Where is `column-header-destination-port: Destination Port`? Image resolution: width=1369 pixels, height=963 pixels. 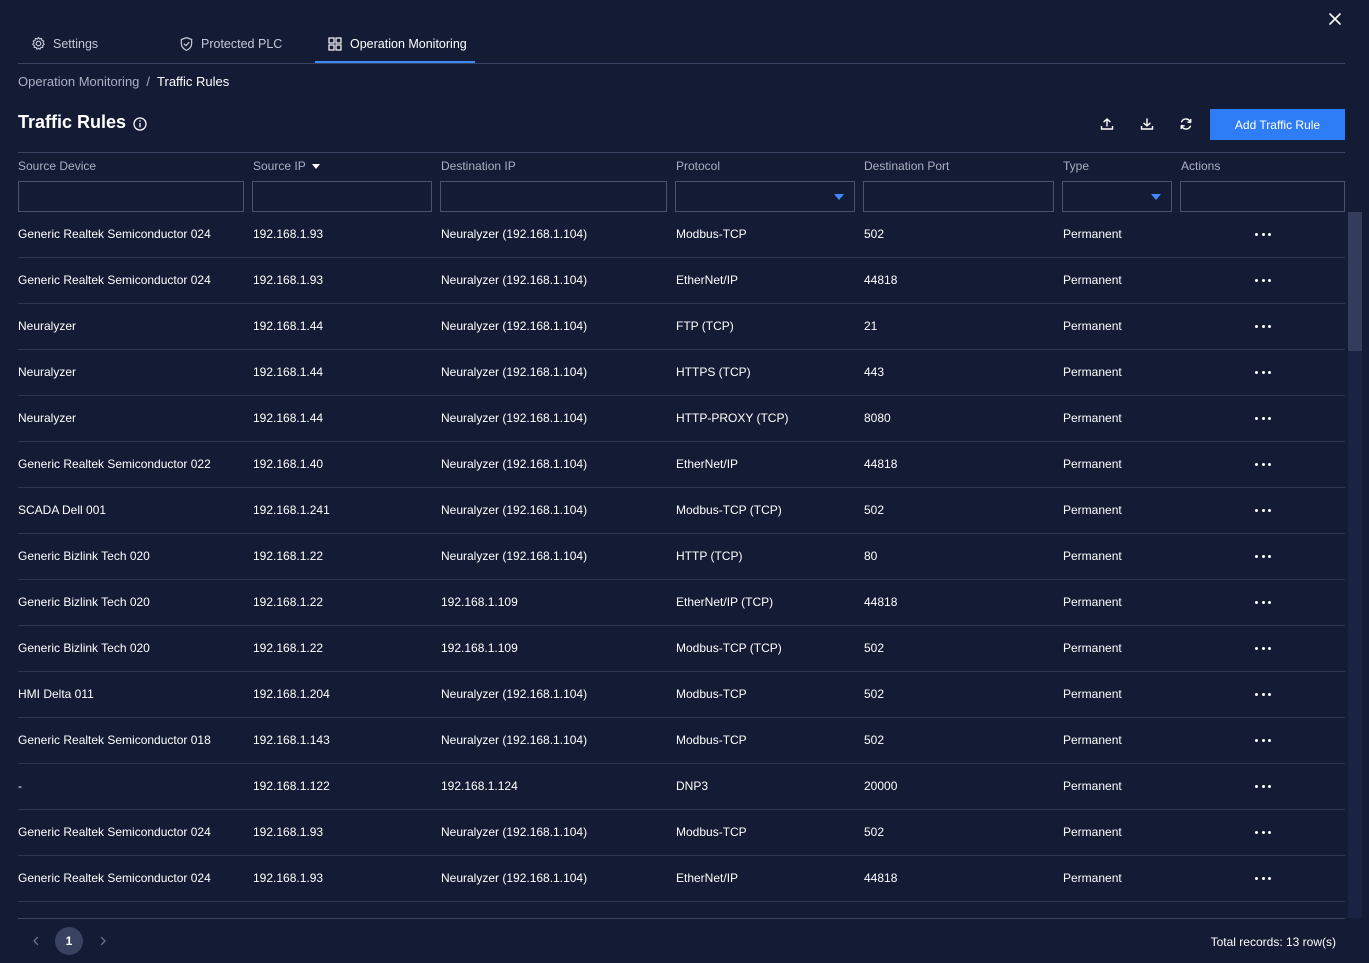 column-header-destination-port: Destination Port is located at coordinates (906, 166).